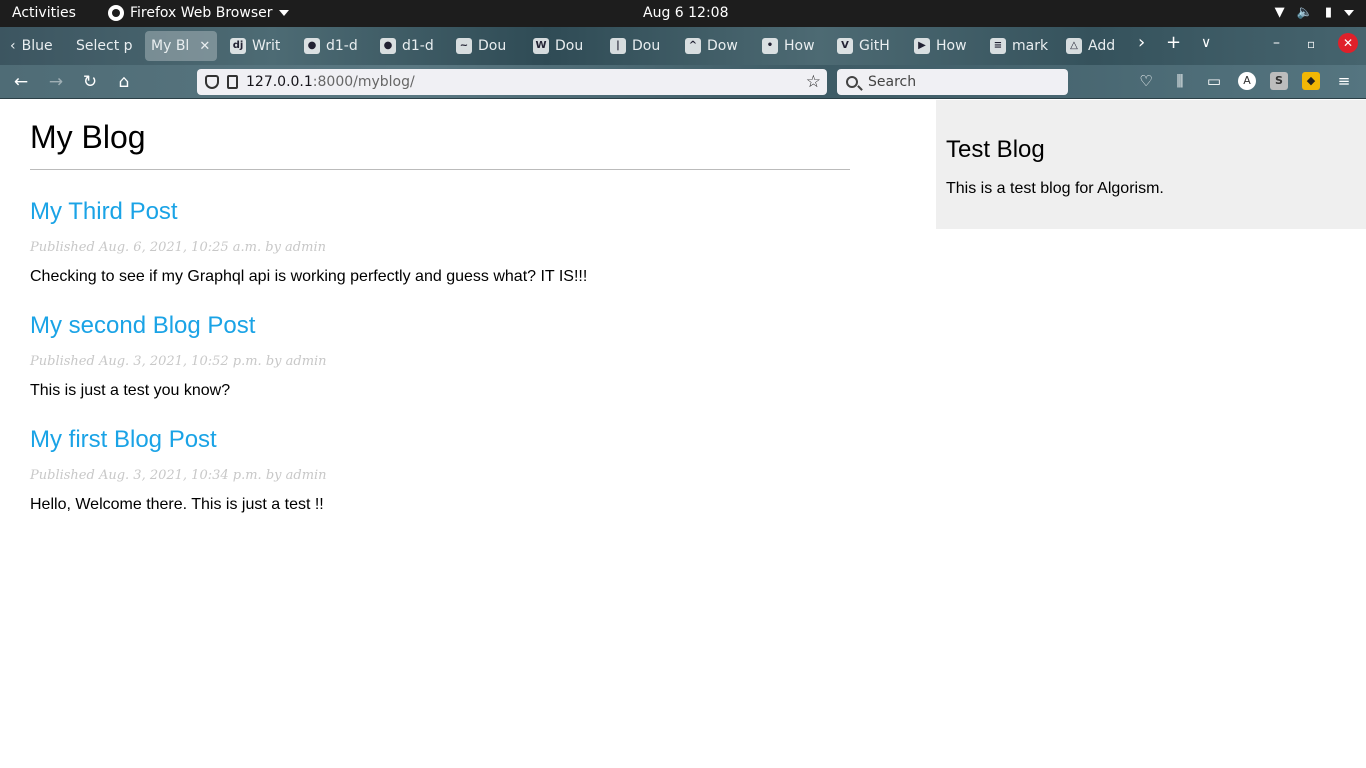 This screenshot has width=1366, height=768. I want to click on firefox-icon, so click(116, 13).